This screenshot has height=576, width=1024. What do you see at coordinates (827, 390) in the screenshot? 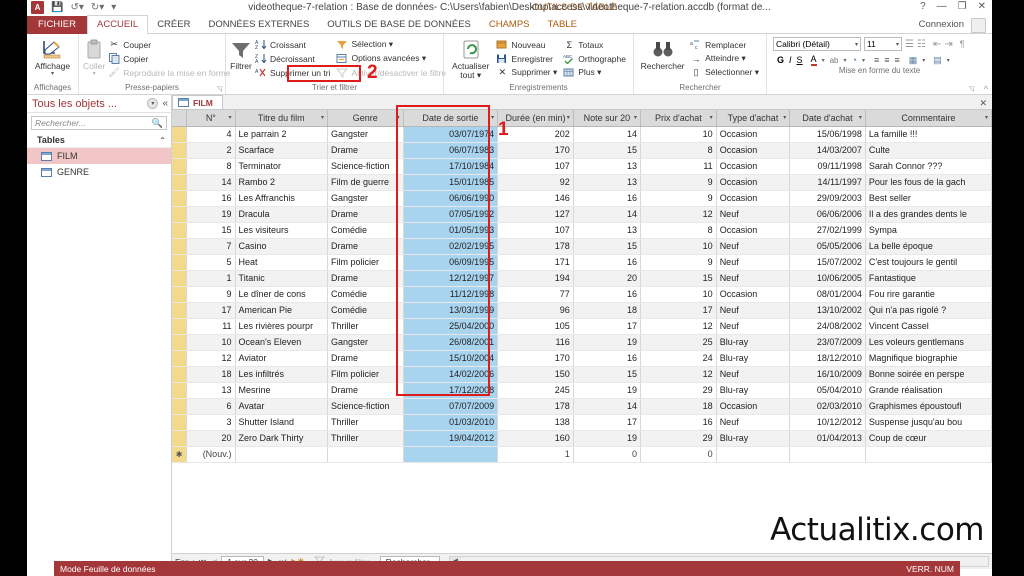
I see `cell-date-d-achat: 05/04/2010` at bounding box center [827, 390].